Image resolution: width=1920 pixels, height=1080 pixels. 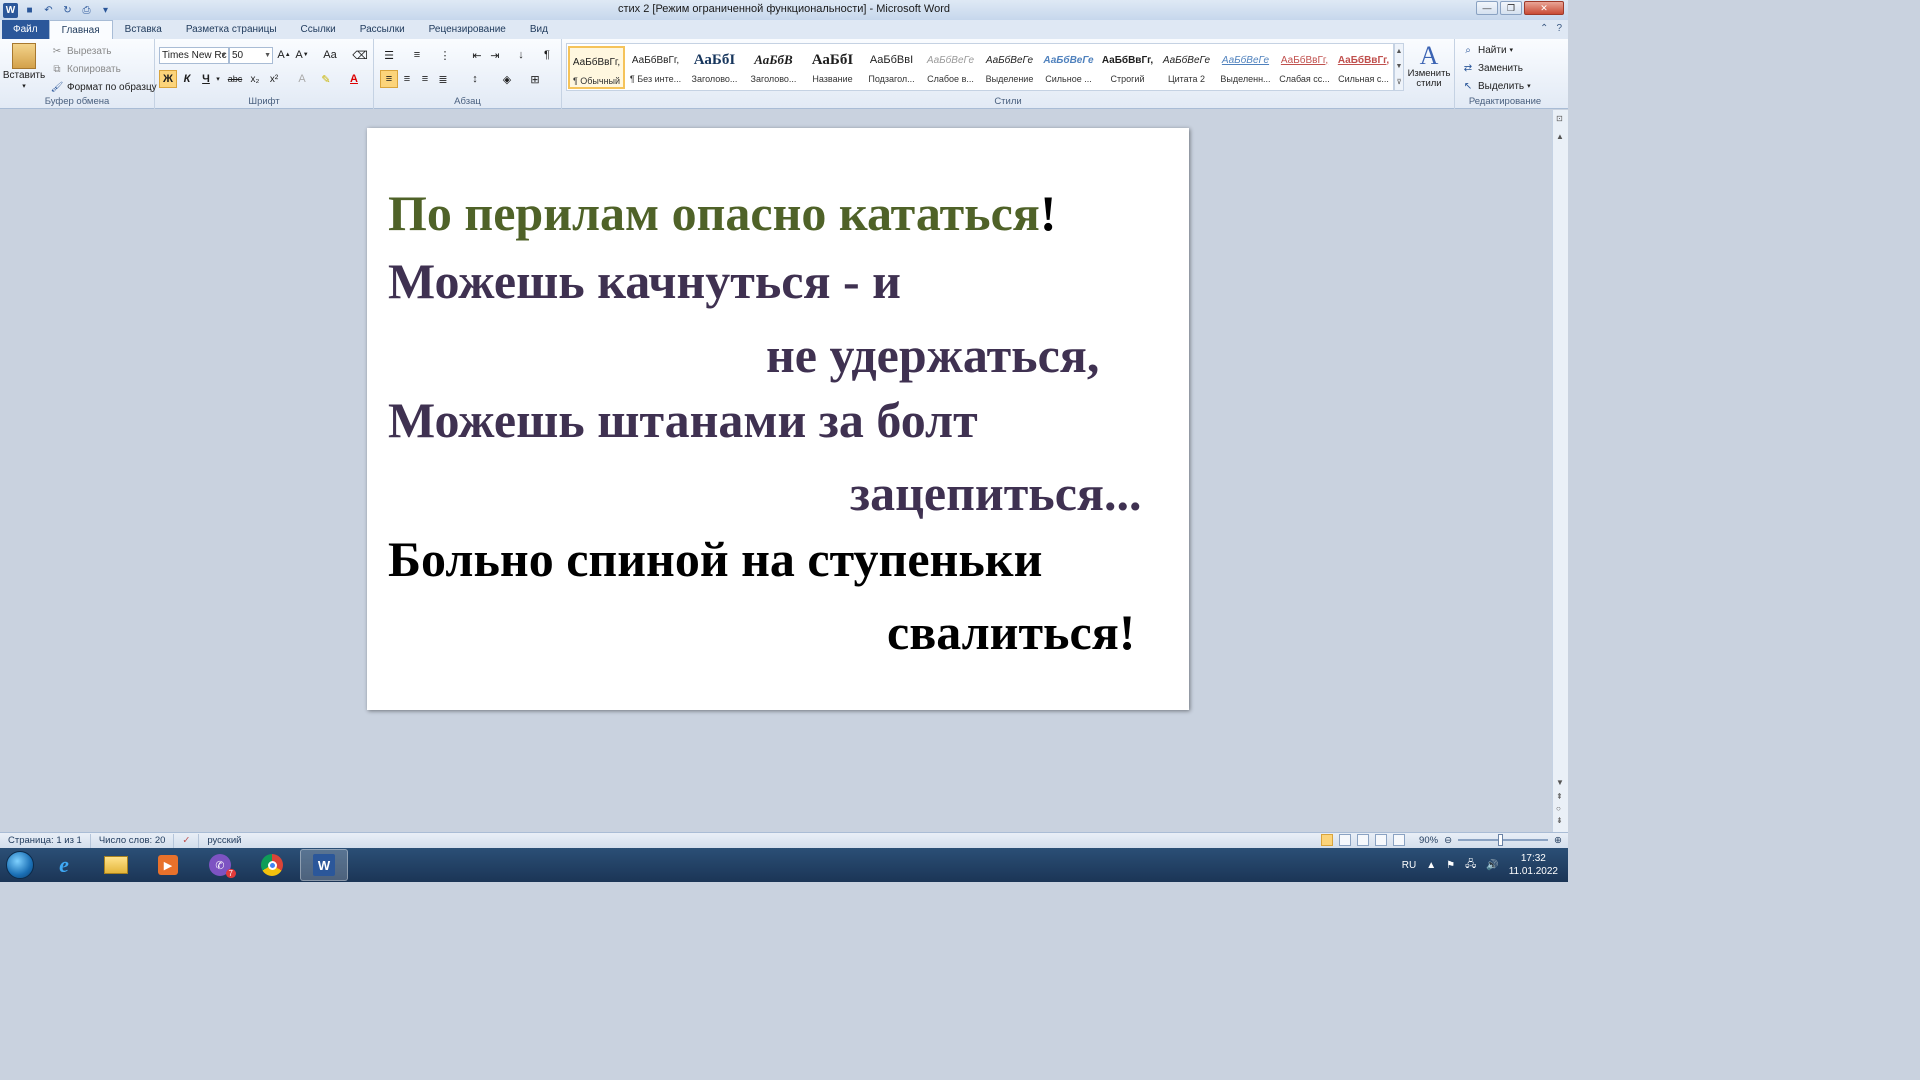 I want to click on change-styles-button: A Изменить стили, so click(x=1429, y=66).